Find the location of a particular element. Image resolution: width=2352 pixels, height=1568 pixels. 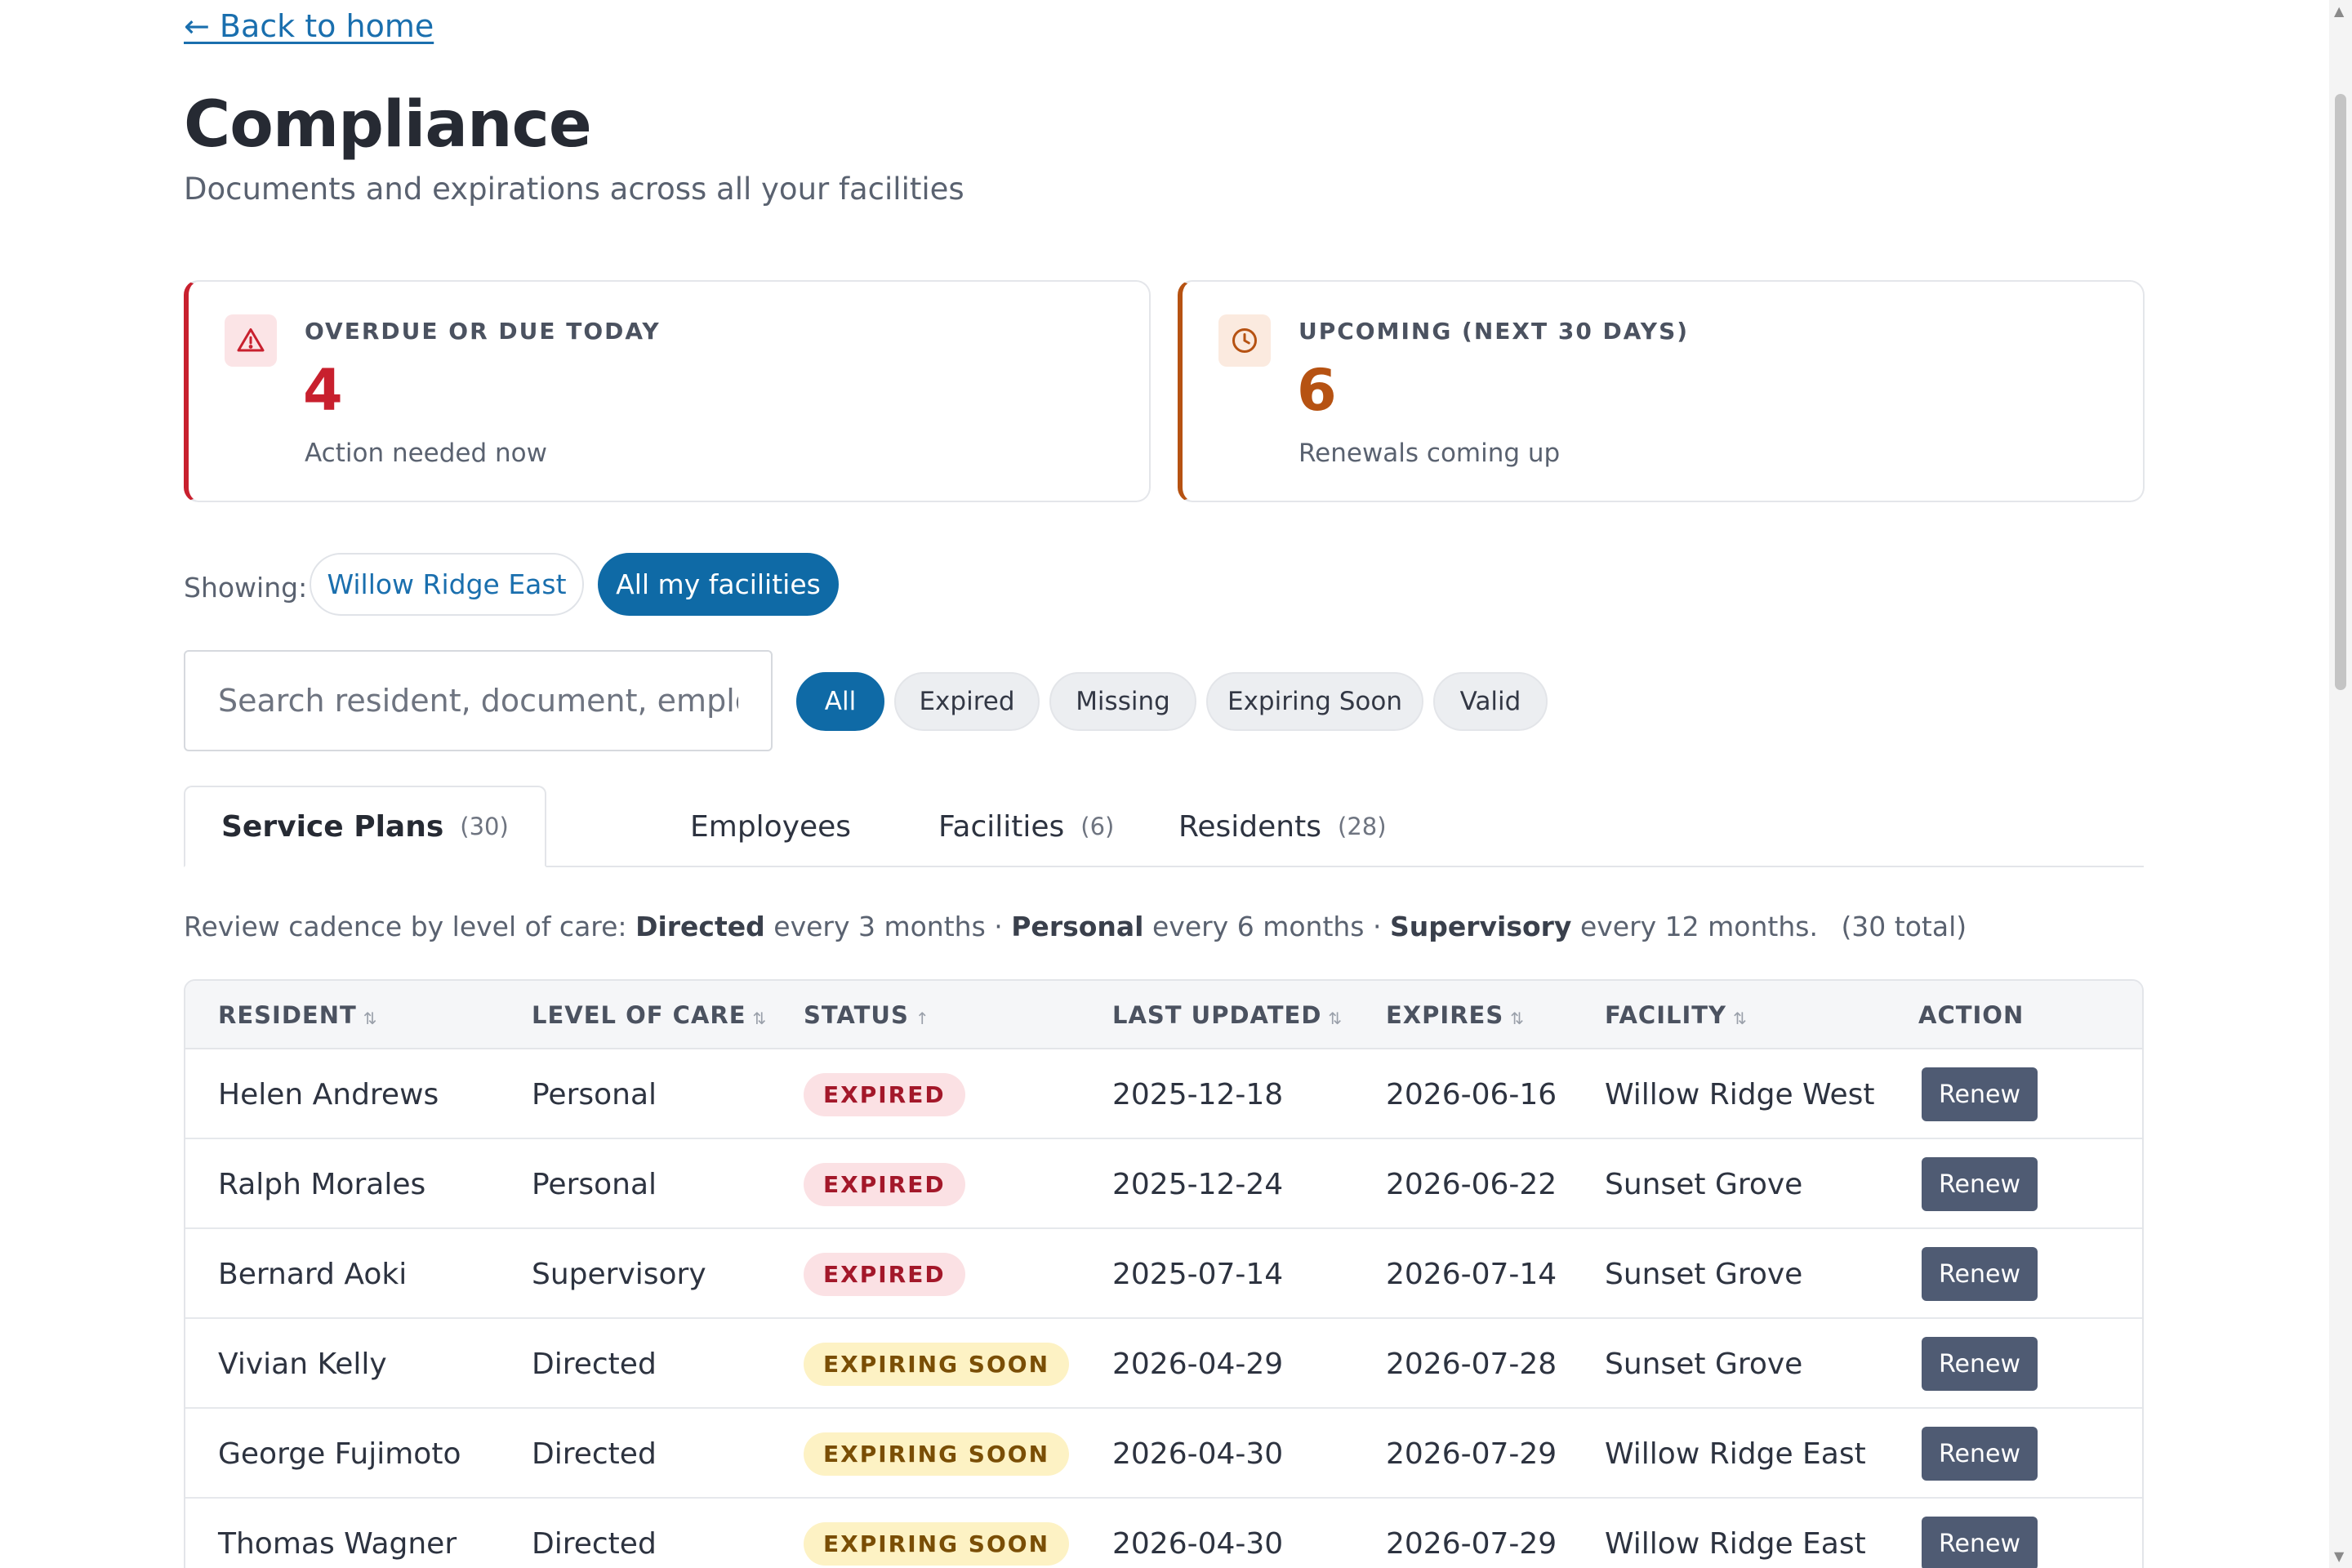

tab-count: (28) is located at coordinates (1362, 826).